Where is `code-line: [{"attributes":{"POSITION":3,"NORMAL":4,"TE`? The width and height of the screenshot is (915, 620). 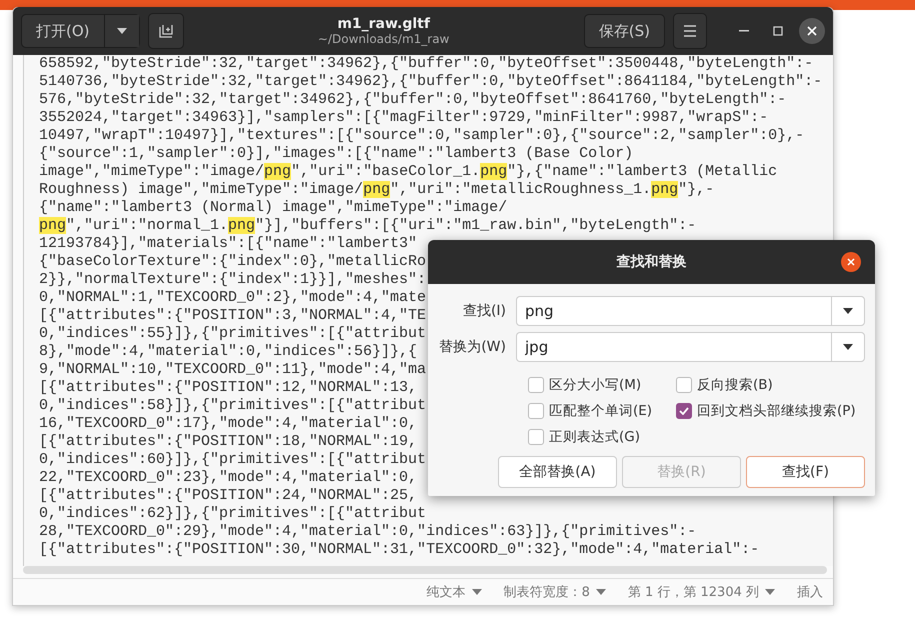 code-line: [{"attributes":{"POSITION":3,"NORMAL":4,"TE is located at coordinates (232, 316).